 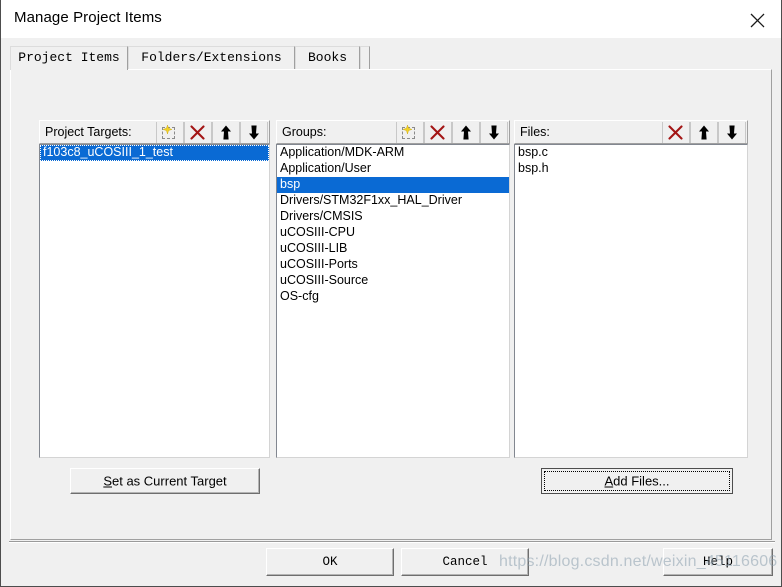 What do you see at coordinates (393, 132) in the screenshot?
I see `groups-header: Groups:` at bounding box center [393, 132].